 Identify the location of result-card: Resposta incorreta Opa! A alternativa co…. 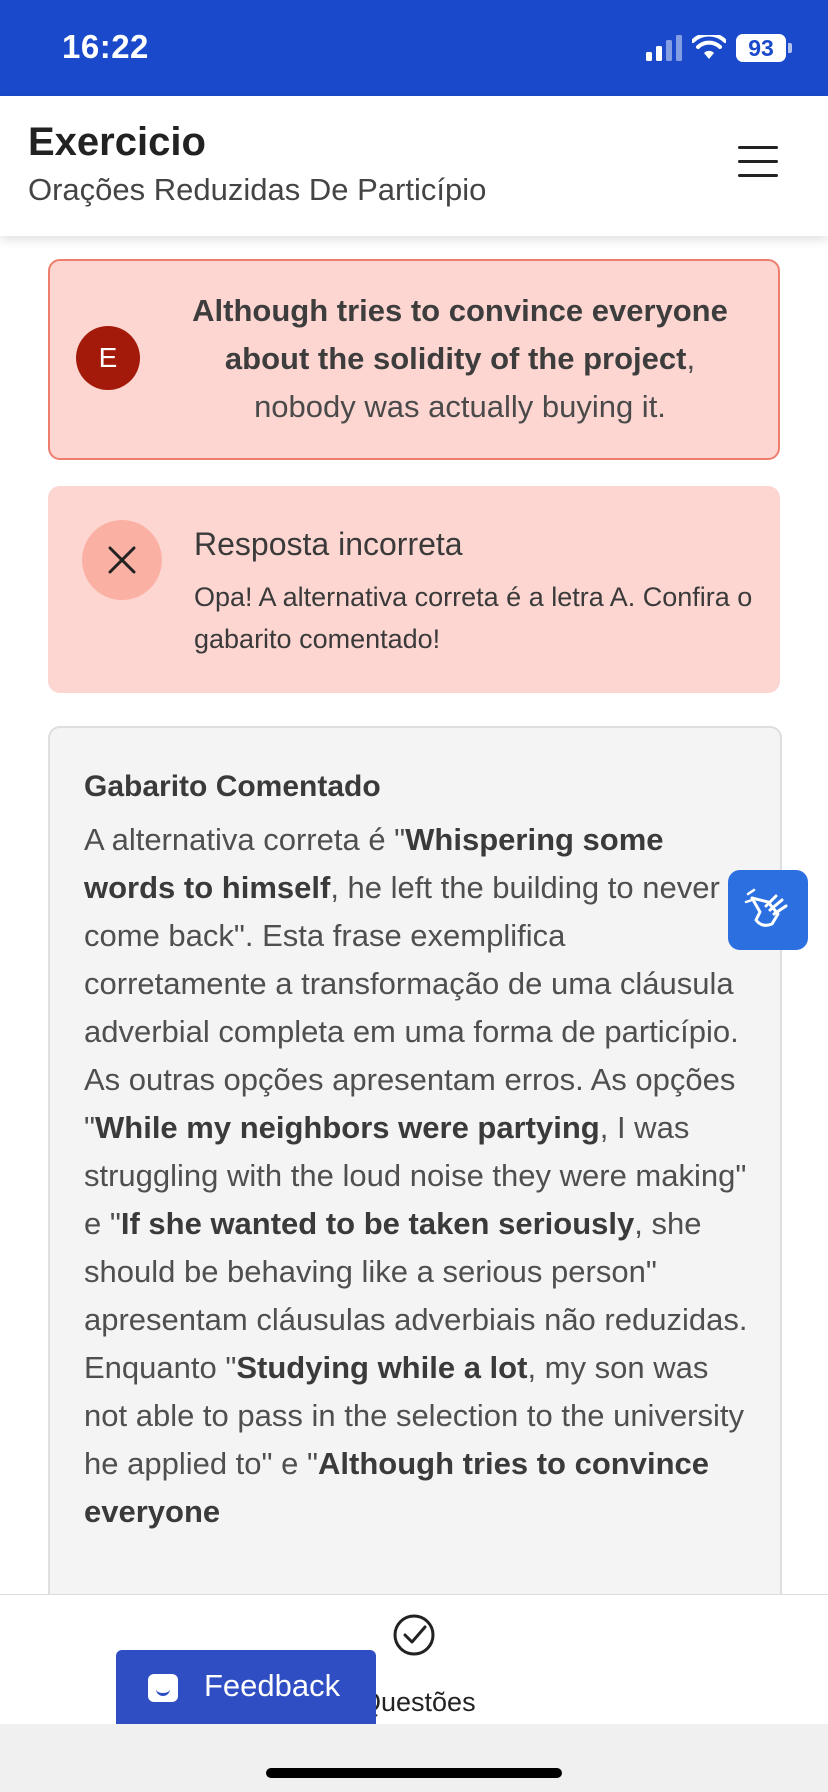
(414, 589).